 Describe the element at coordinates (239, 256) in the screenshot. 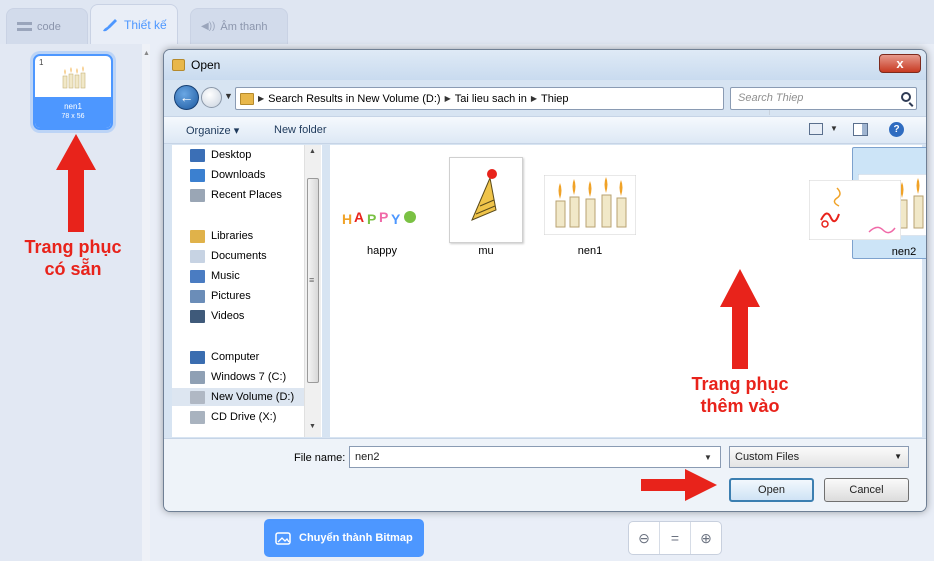

I see `nav-item-label: Documents` at that location.